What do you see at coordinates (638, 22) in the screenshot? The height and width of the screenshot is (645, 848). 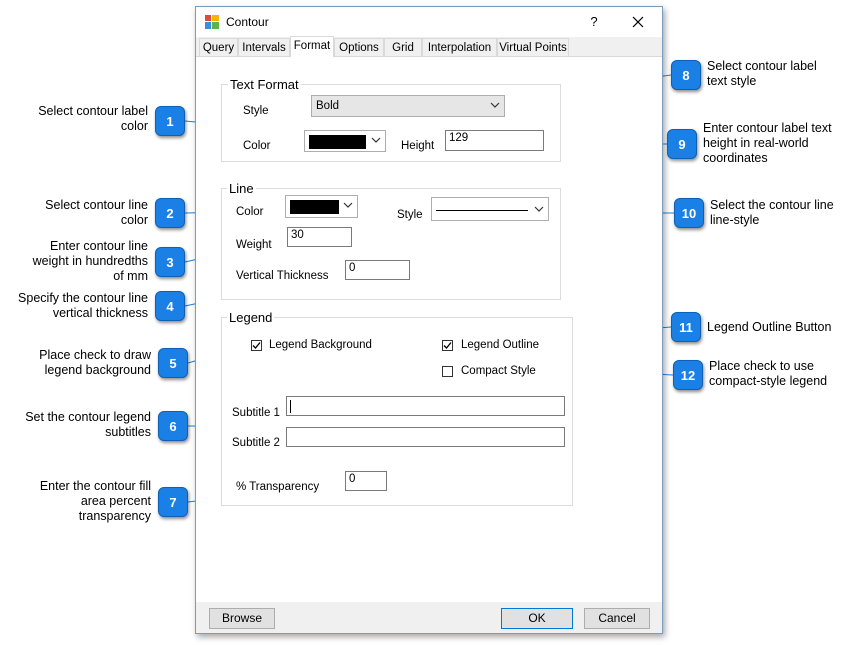 I see `close-icon` at bounding box center [638, 22].